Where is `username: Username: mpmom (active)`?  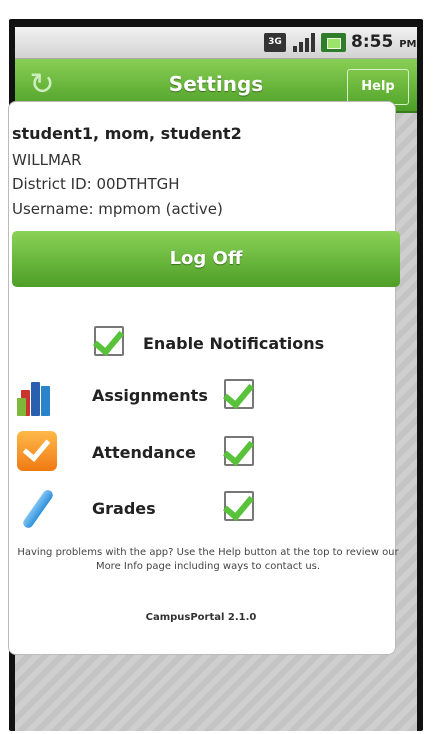 username: Username: mpmom (active) is located at coordinates (117, 209).